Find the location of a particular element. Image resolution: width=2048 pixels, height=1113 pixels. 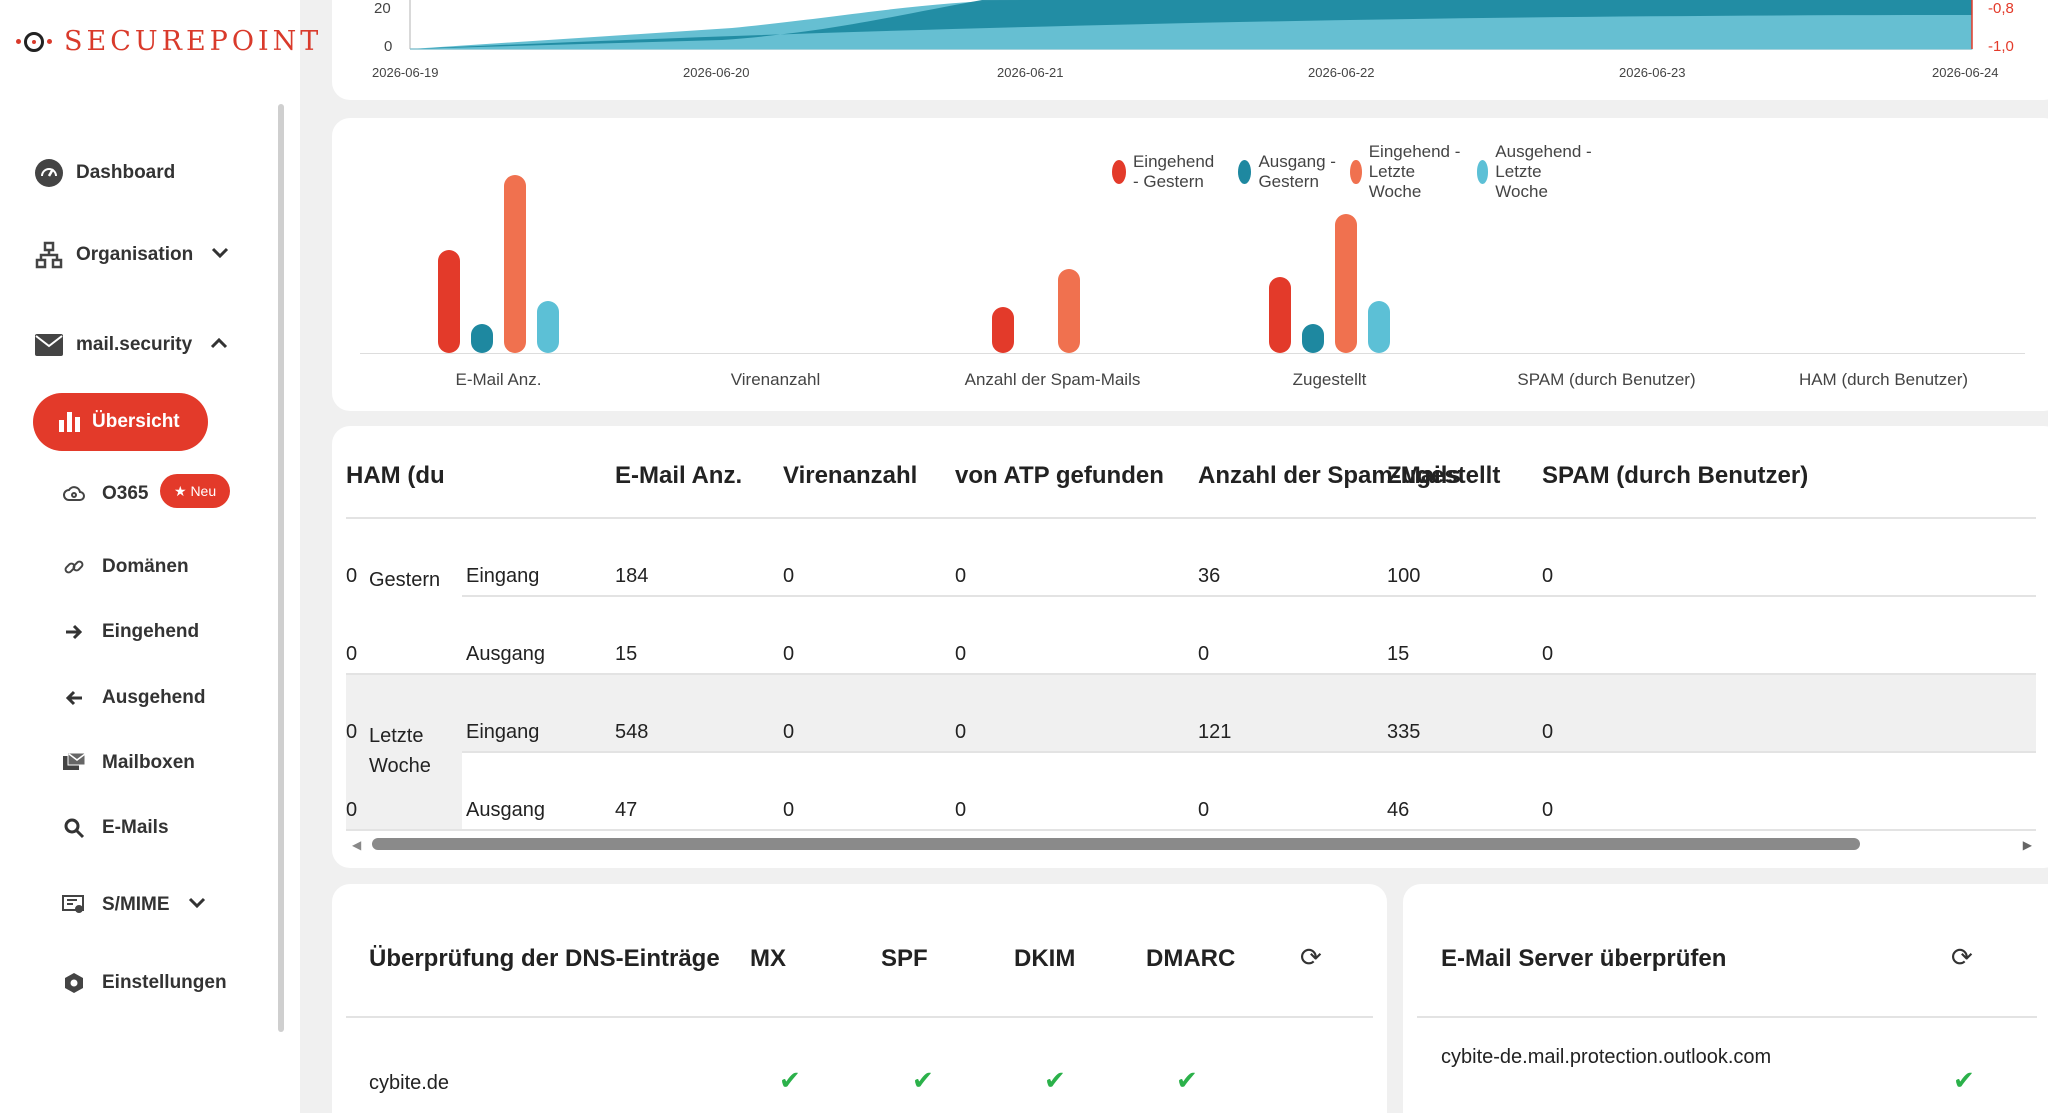

dns-col-spf: SPF is located at coordinates (904, 958).